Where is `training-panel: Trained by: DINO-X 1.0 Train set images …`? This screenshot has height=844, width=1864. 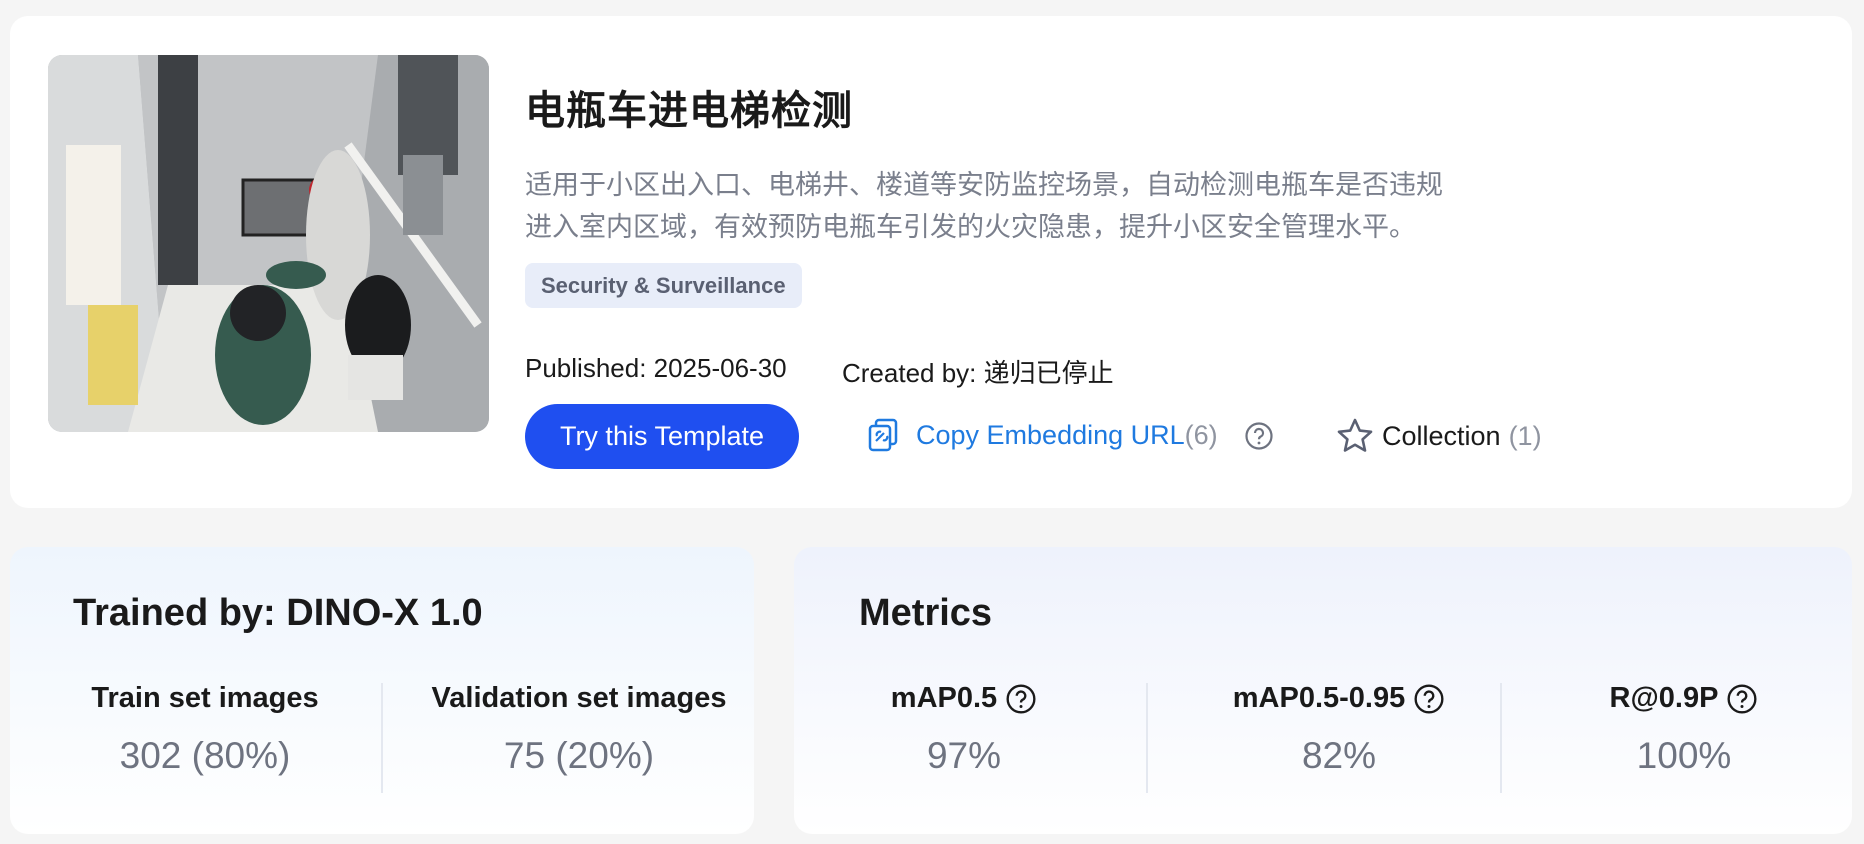 training-panel: Trained by: DINO-X 1.0 Train set images … is located at coordinates (382, 690).